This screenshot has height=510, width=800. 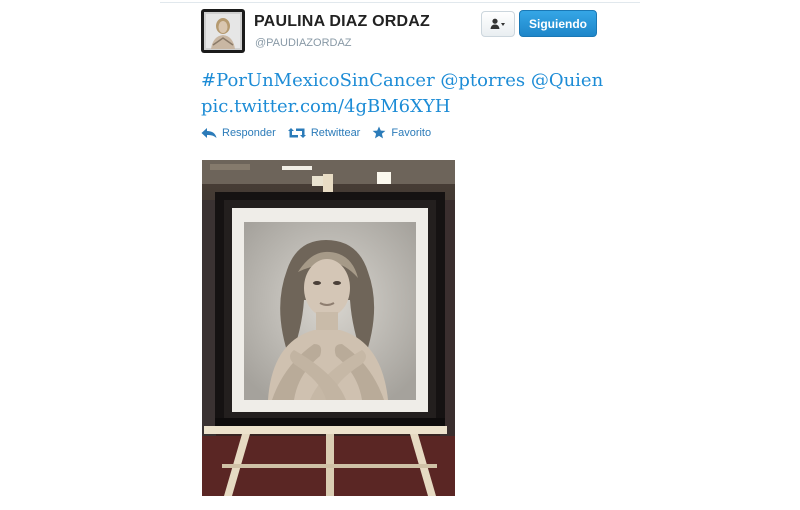 What do you see at coordinates (400, 2) in the screenshot?
I see `divider` at bounding box center [400, 2].